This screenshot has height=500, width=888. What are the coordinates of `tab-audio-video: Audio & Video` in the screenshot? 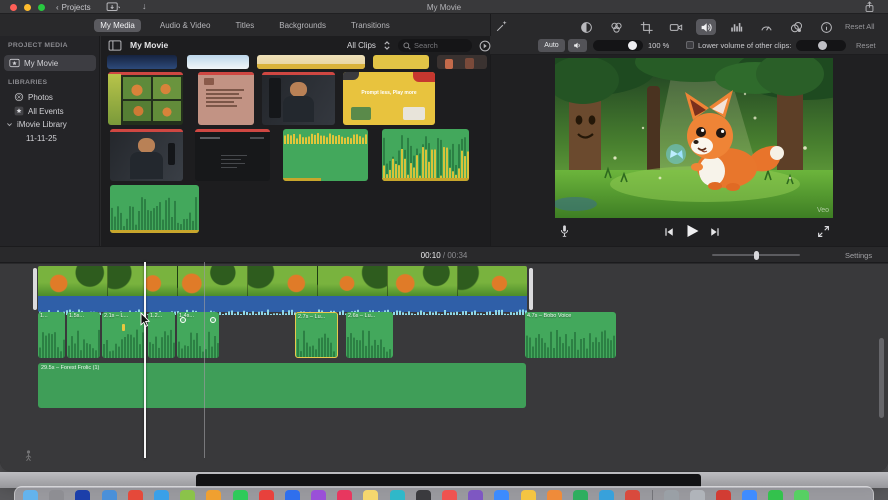 It's located at (185, 25).